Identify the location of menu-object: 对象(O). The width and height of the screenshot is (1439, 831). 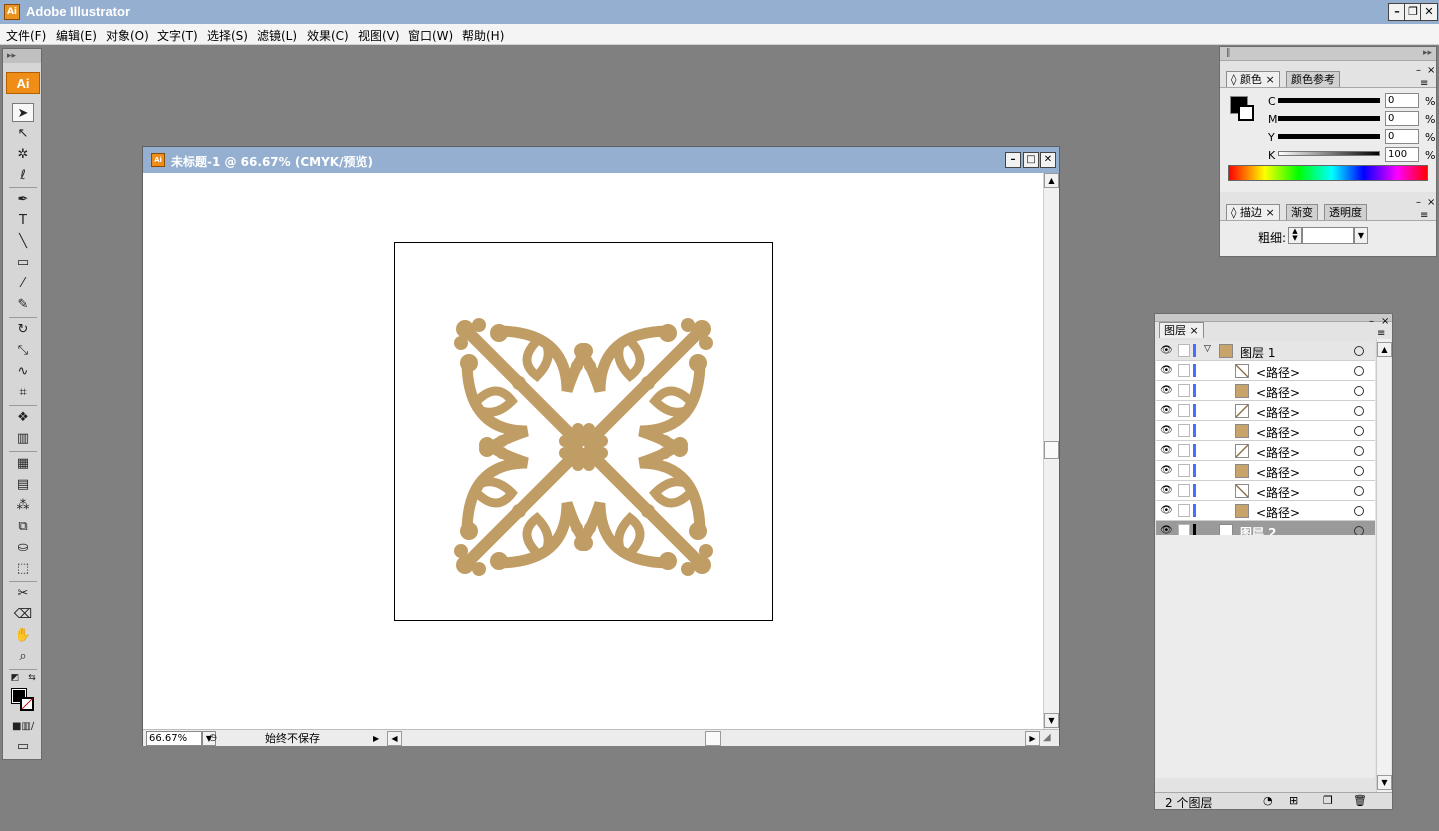
(127, 35).